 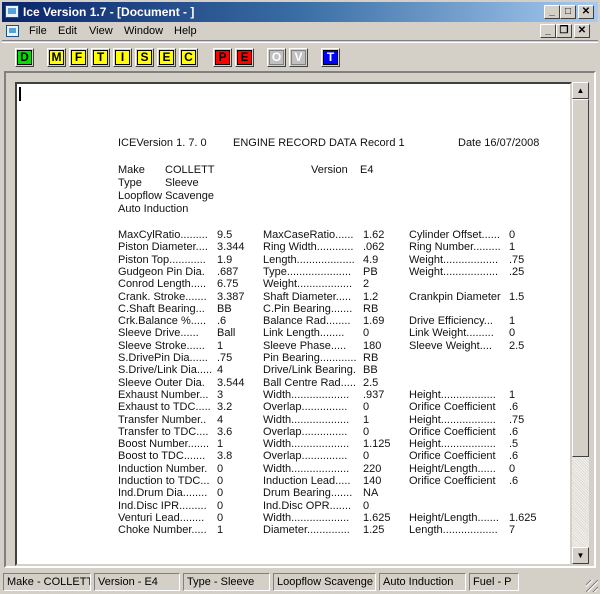 What do you see at coordinates (371, 309) in the screenshot?
I see `field-value: RB` at bounding box center [371, 309].